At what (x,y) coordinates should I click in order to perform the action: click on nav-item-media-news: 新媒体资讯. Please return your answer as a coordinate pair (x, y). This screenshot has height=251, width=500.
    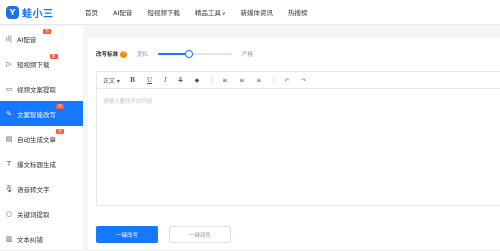
    Looking at the image, I should click on (257, 12).